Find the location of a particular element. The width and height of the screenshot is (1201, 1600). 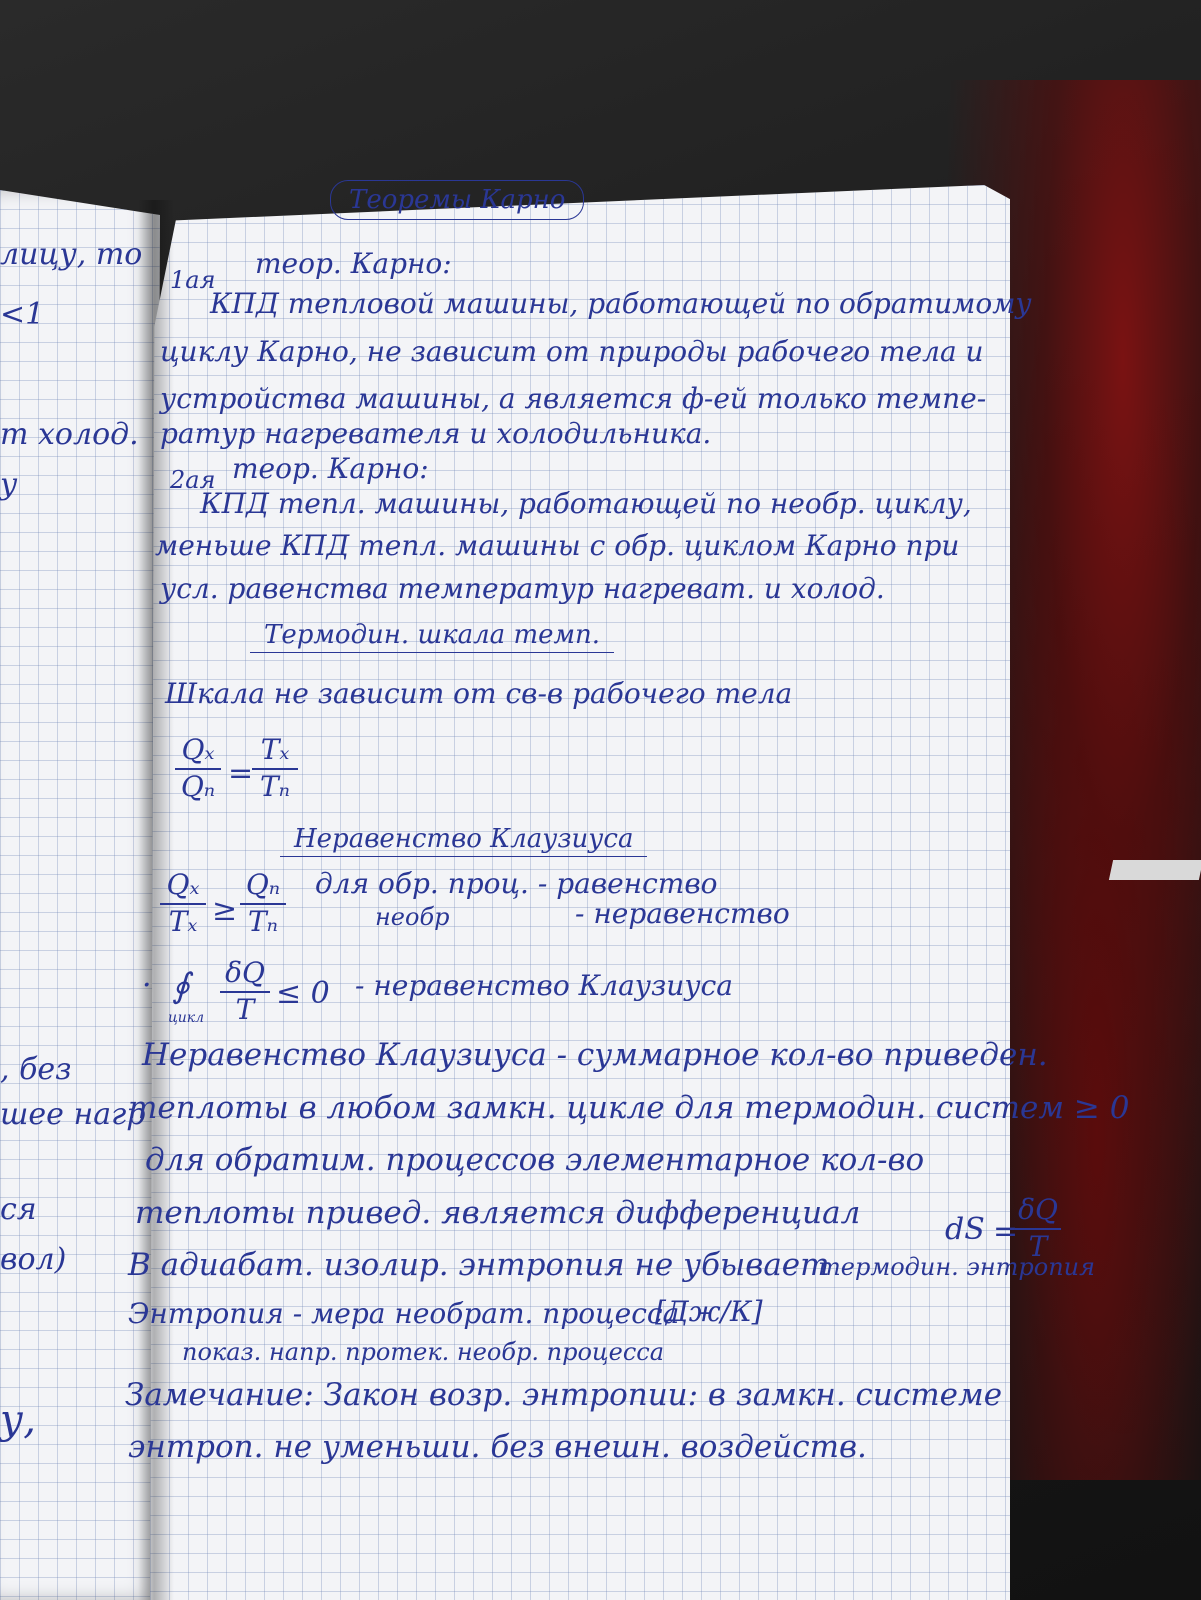

ratio-t-fraction: Tₓ Tₙ is located at coordinates (275, 768).